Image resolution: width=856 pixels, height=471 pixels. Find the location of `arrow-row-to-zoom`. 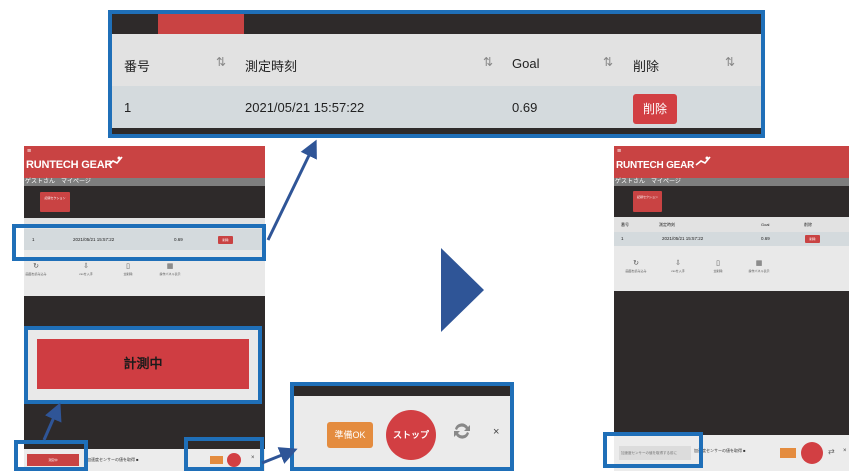

arrow-row-to-zoom is located at coordinates (291, 190).